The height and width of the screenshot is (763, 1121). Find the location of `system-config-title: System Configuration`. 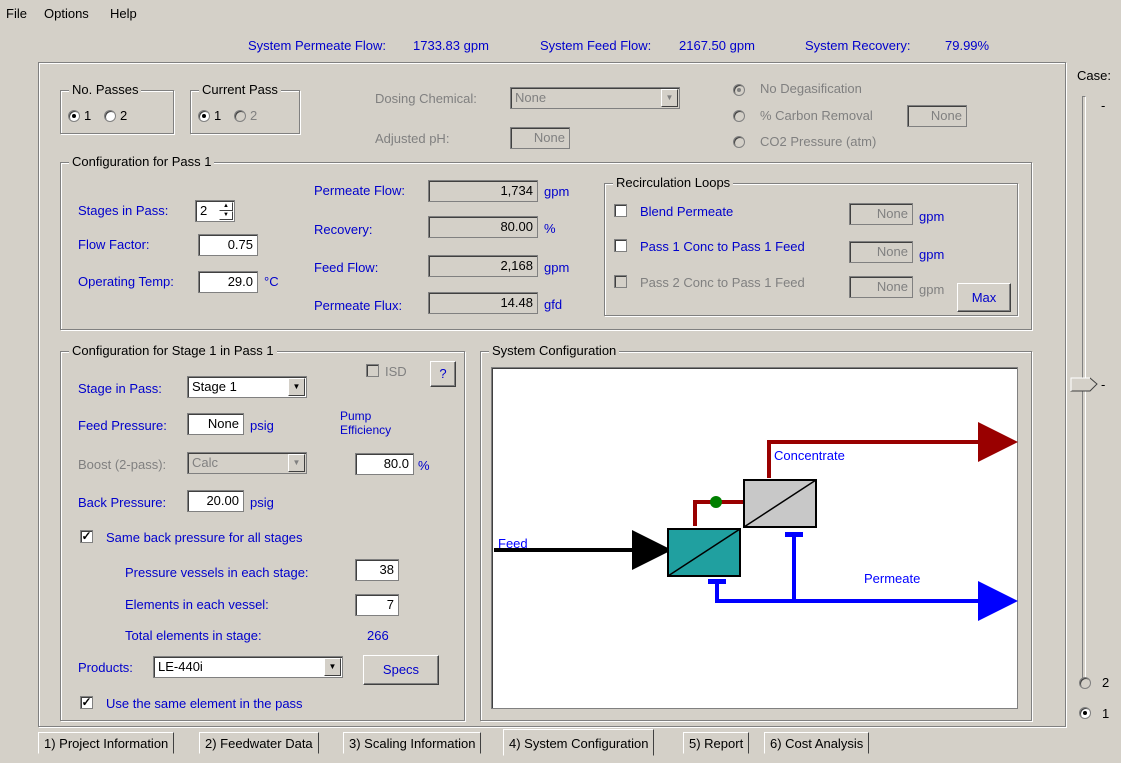

system-config-title: System Configuration is located at coordinates (554, 350).